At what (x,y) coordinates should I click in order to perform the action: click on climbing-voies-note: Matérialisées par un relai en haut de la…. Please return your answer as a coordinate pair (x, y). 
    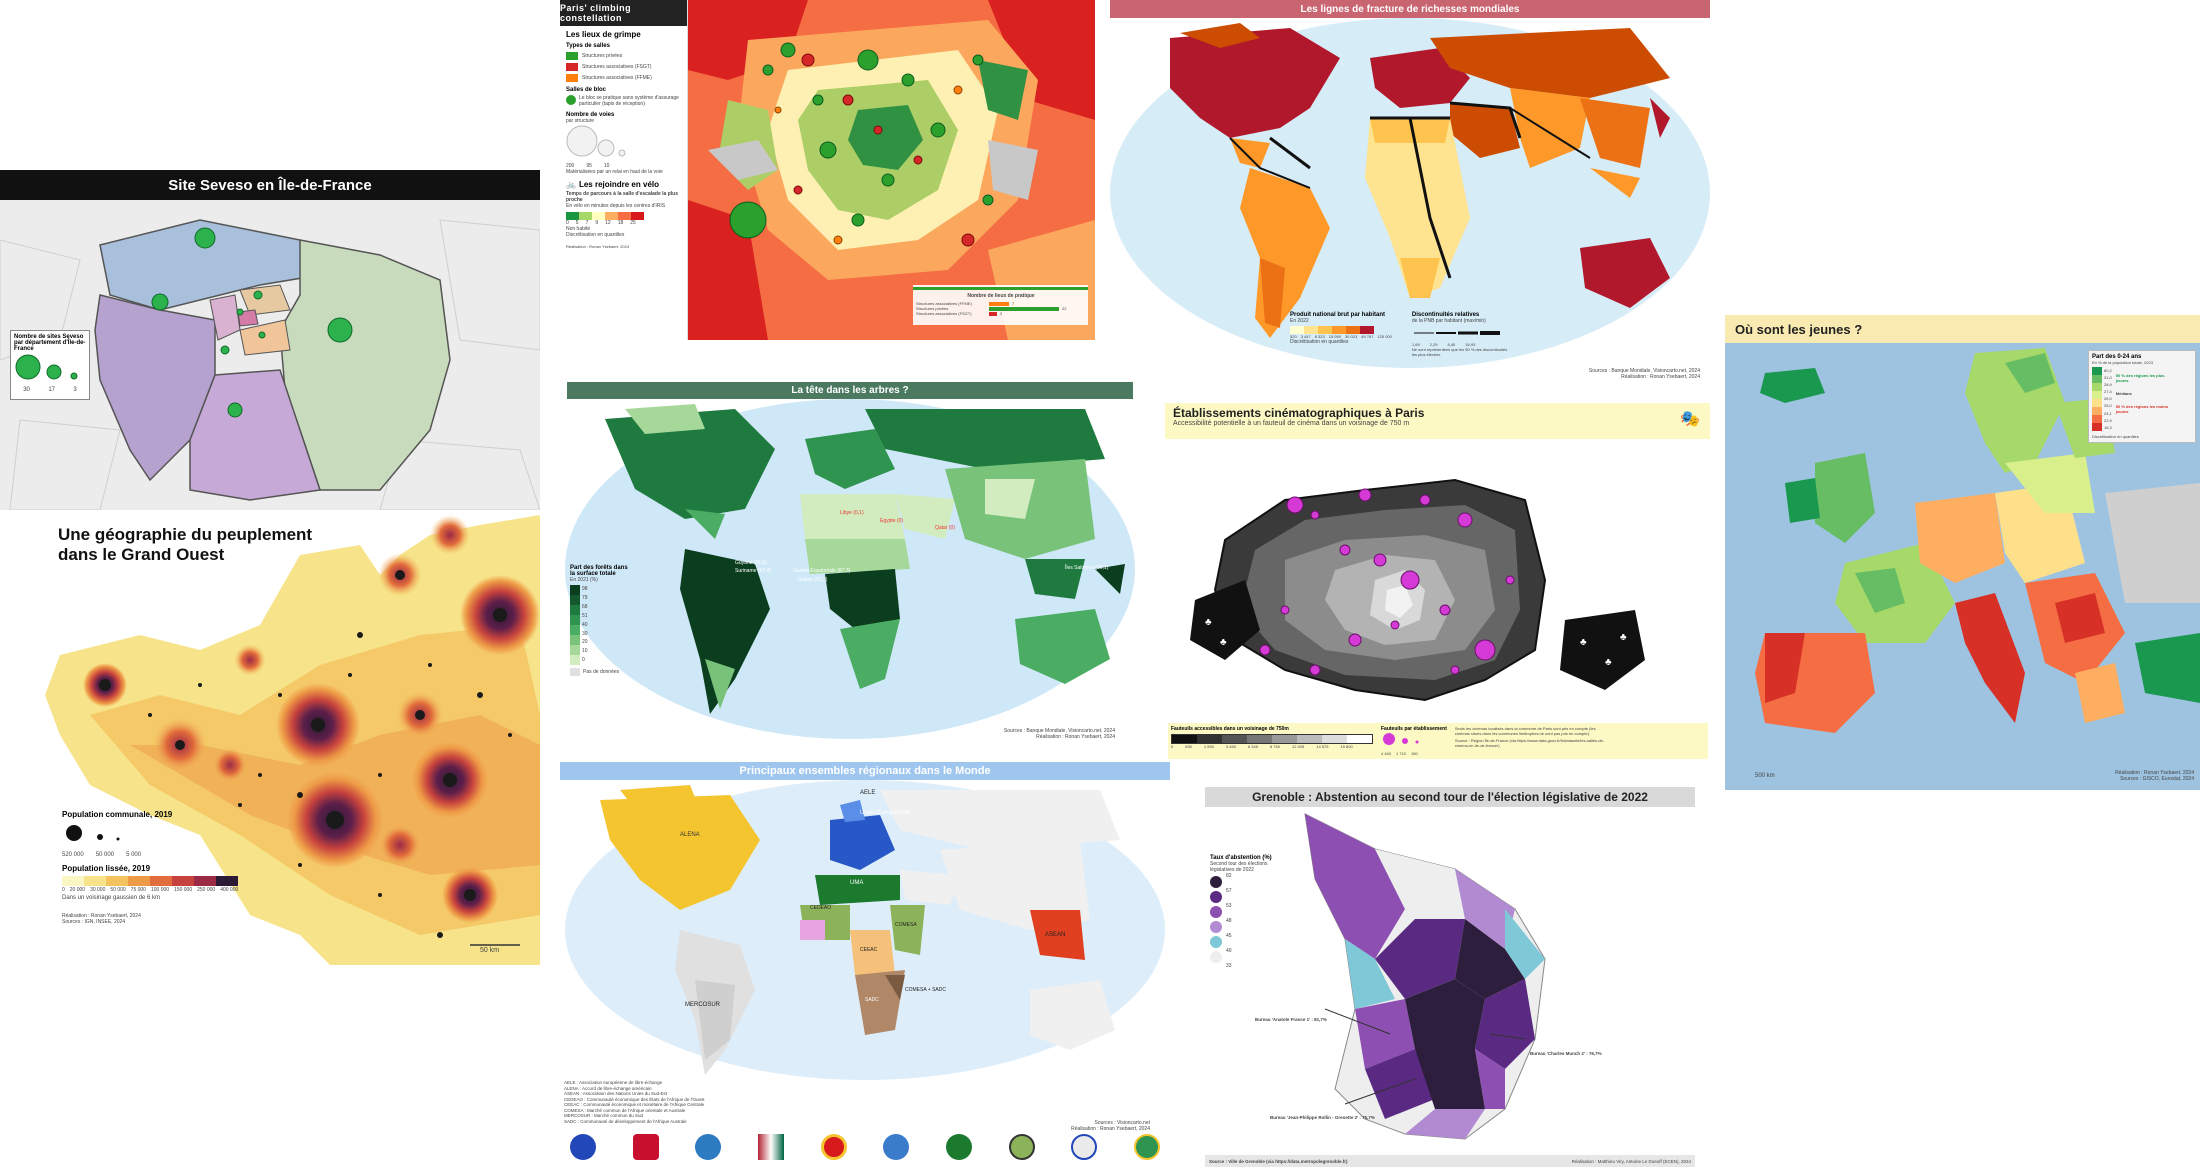
    Looking at the image, I should click on (614, 172).